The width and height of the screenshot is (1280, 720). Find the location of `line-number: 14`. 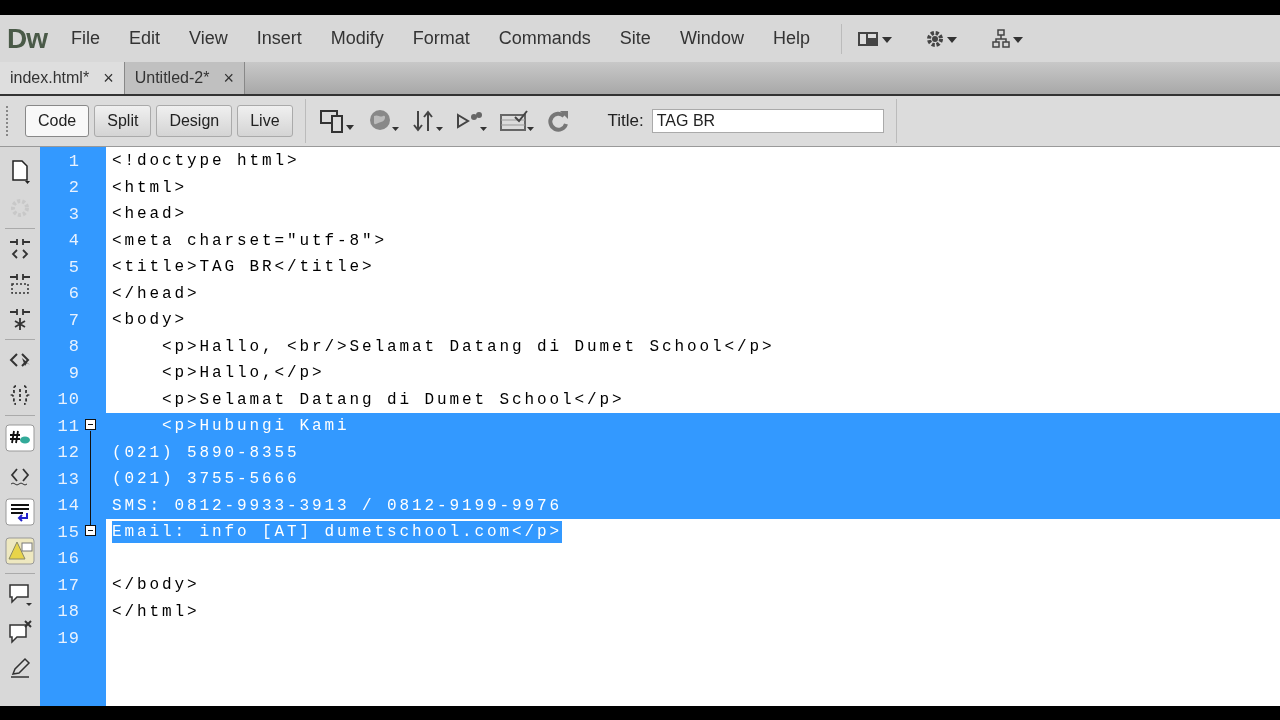

line-number: 14 is located at coordinates (68, 506).